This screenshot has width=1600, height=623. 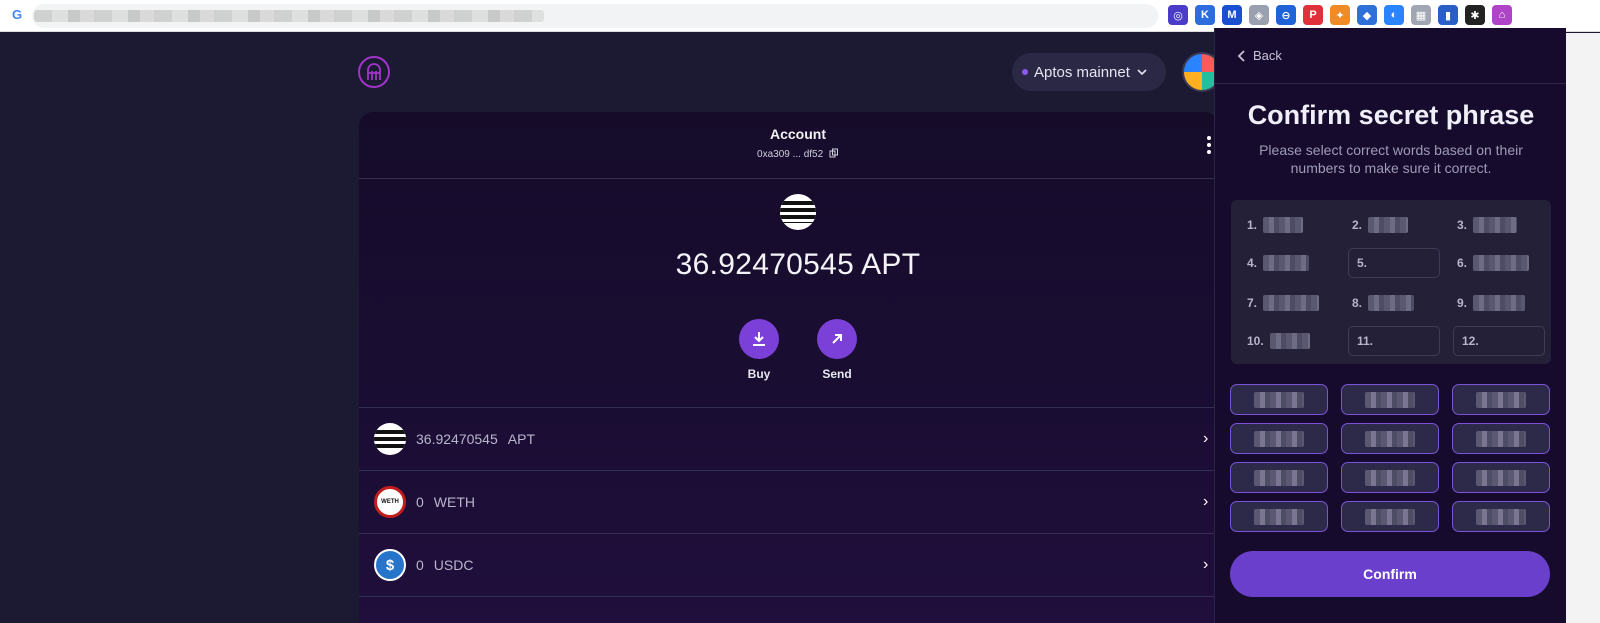 I want to click on p-ext-icon: P, so click(x=1313, y=15).